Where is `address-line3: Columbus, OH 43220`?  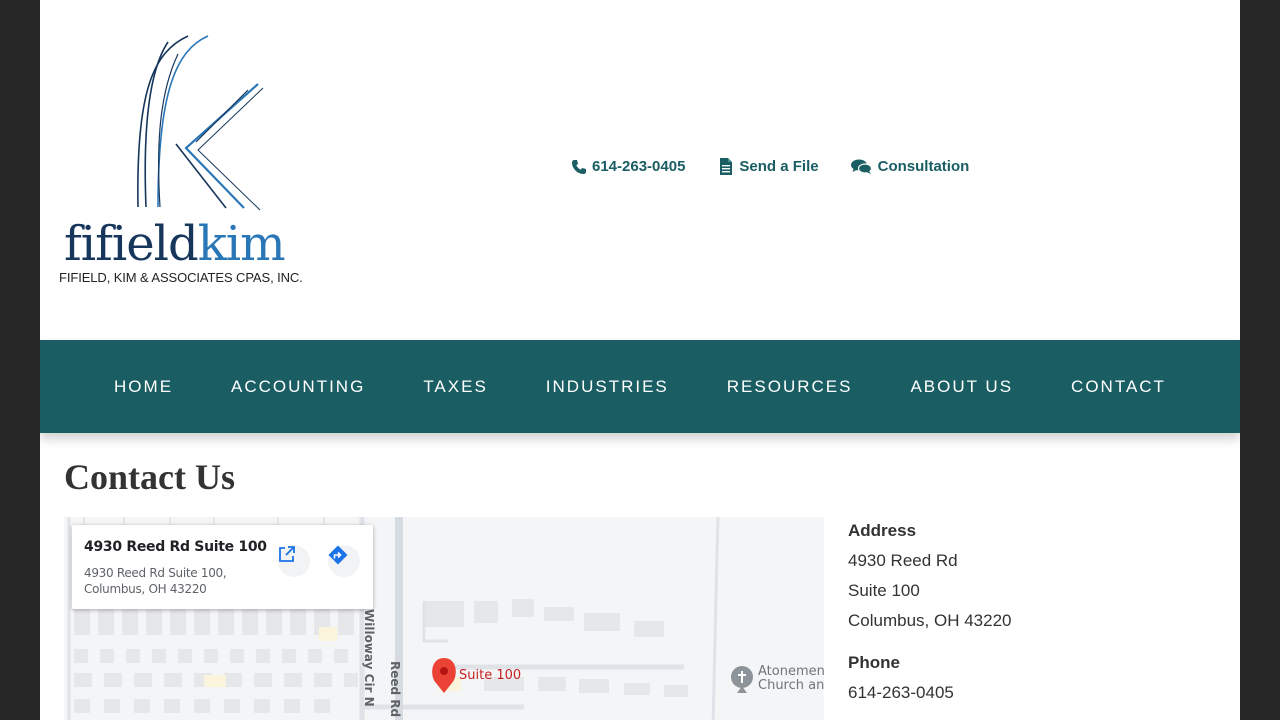 address-line3: Columbus, OH 43220 is located at coordinates (930, 620).